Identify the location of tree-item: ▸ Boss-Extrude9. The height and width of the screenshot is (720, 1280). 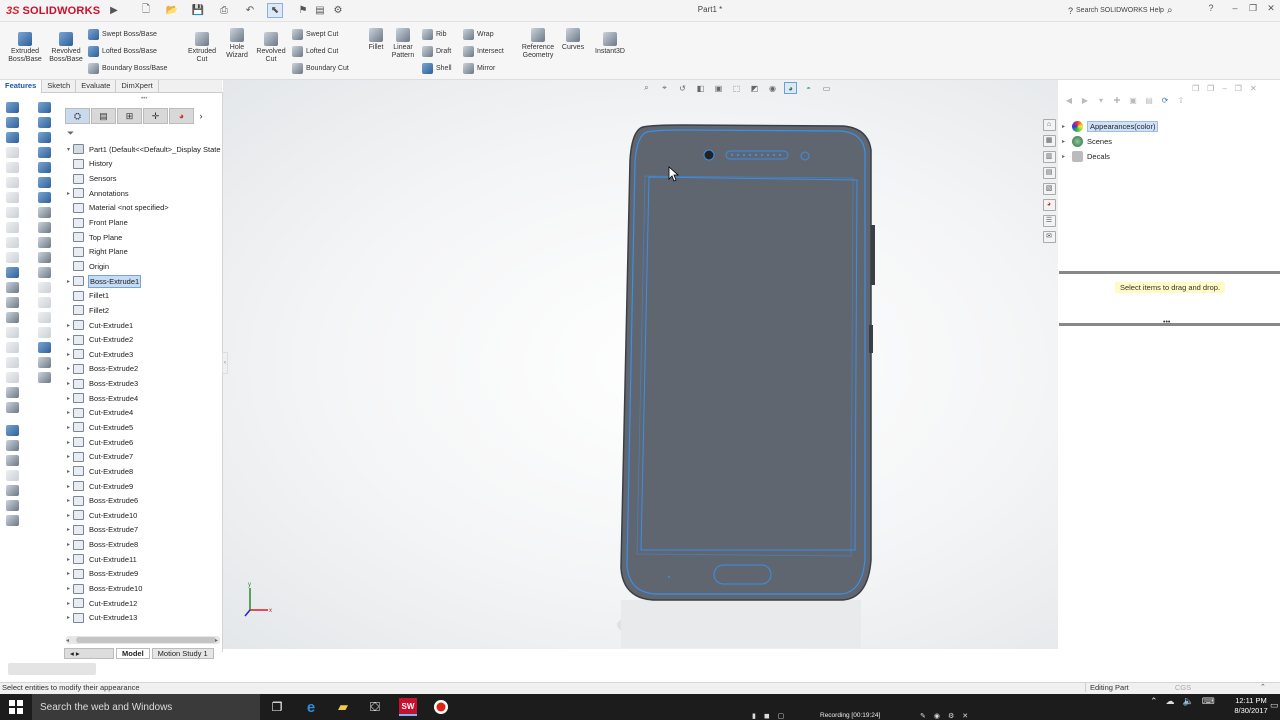
(143, 574).